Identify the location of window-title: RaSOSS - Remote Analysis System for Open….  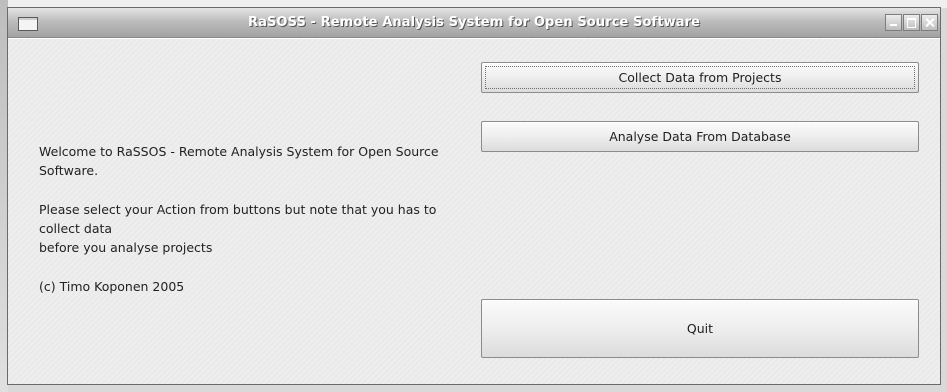
(474, 22).